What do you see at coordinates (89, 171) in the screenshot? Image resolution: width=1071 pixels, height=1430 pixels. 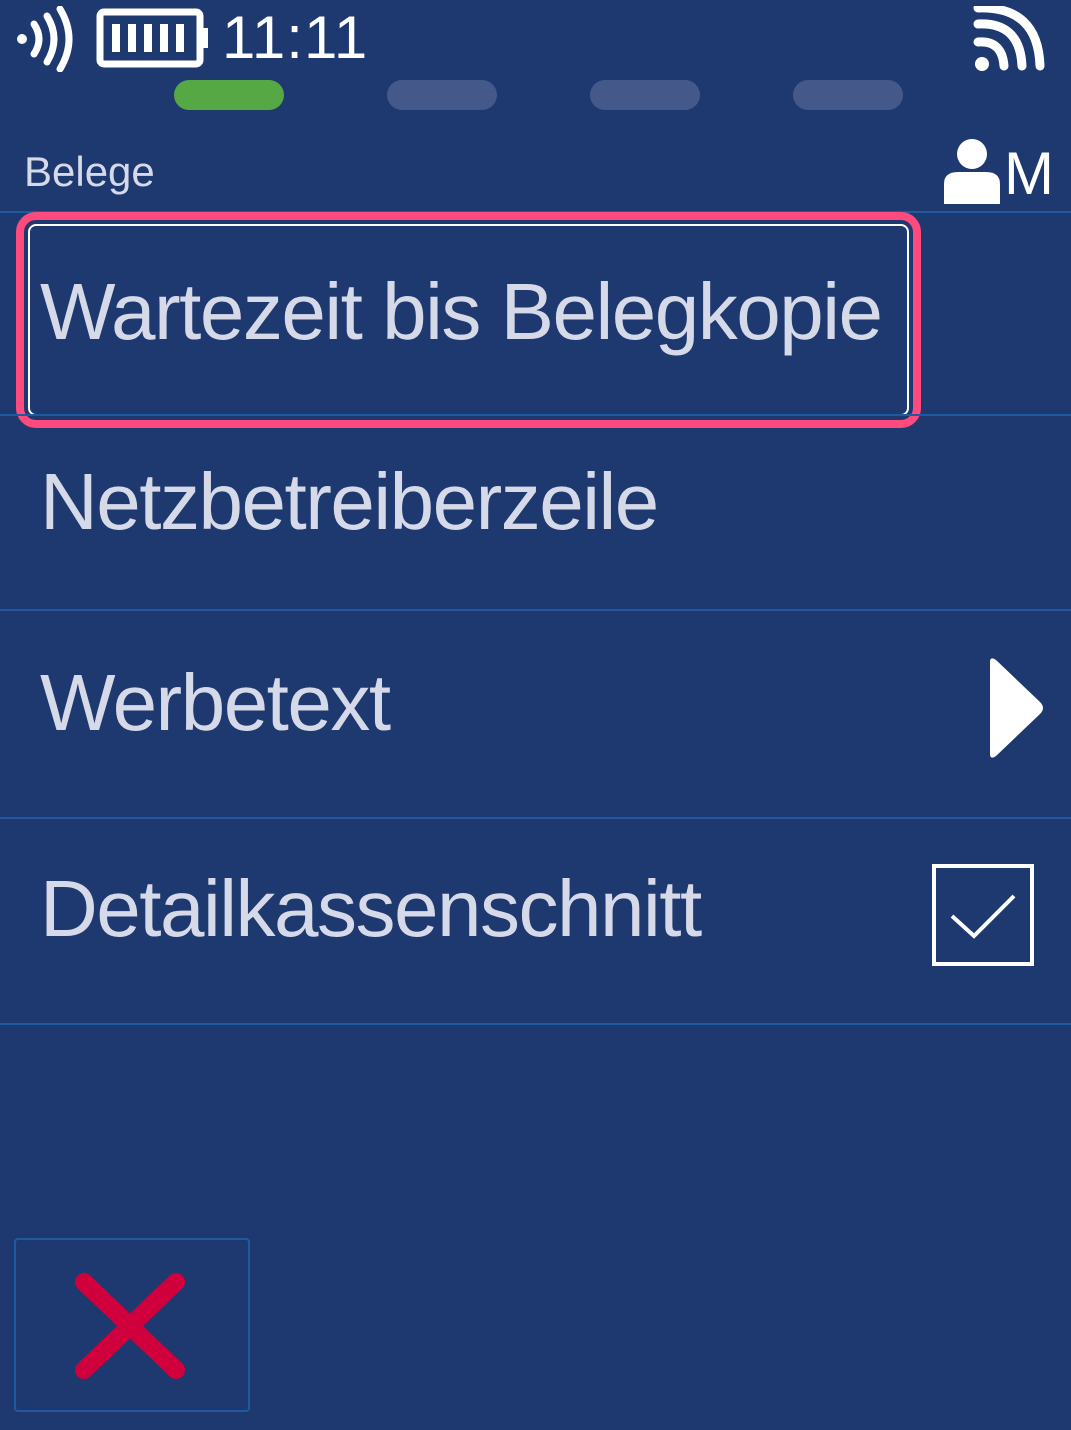 I see `page-title: Belege` at bounding box center [89, 171].